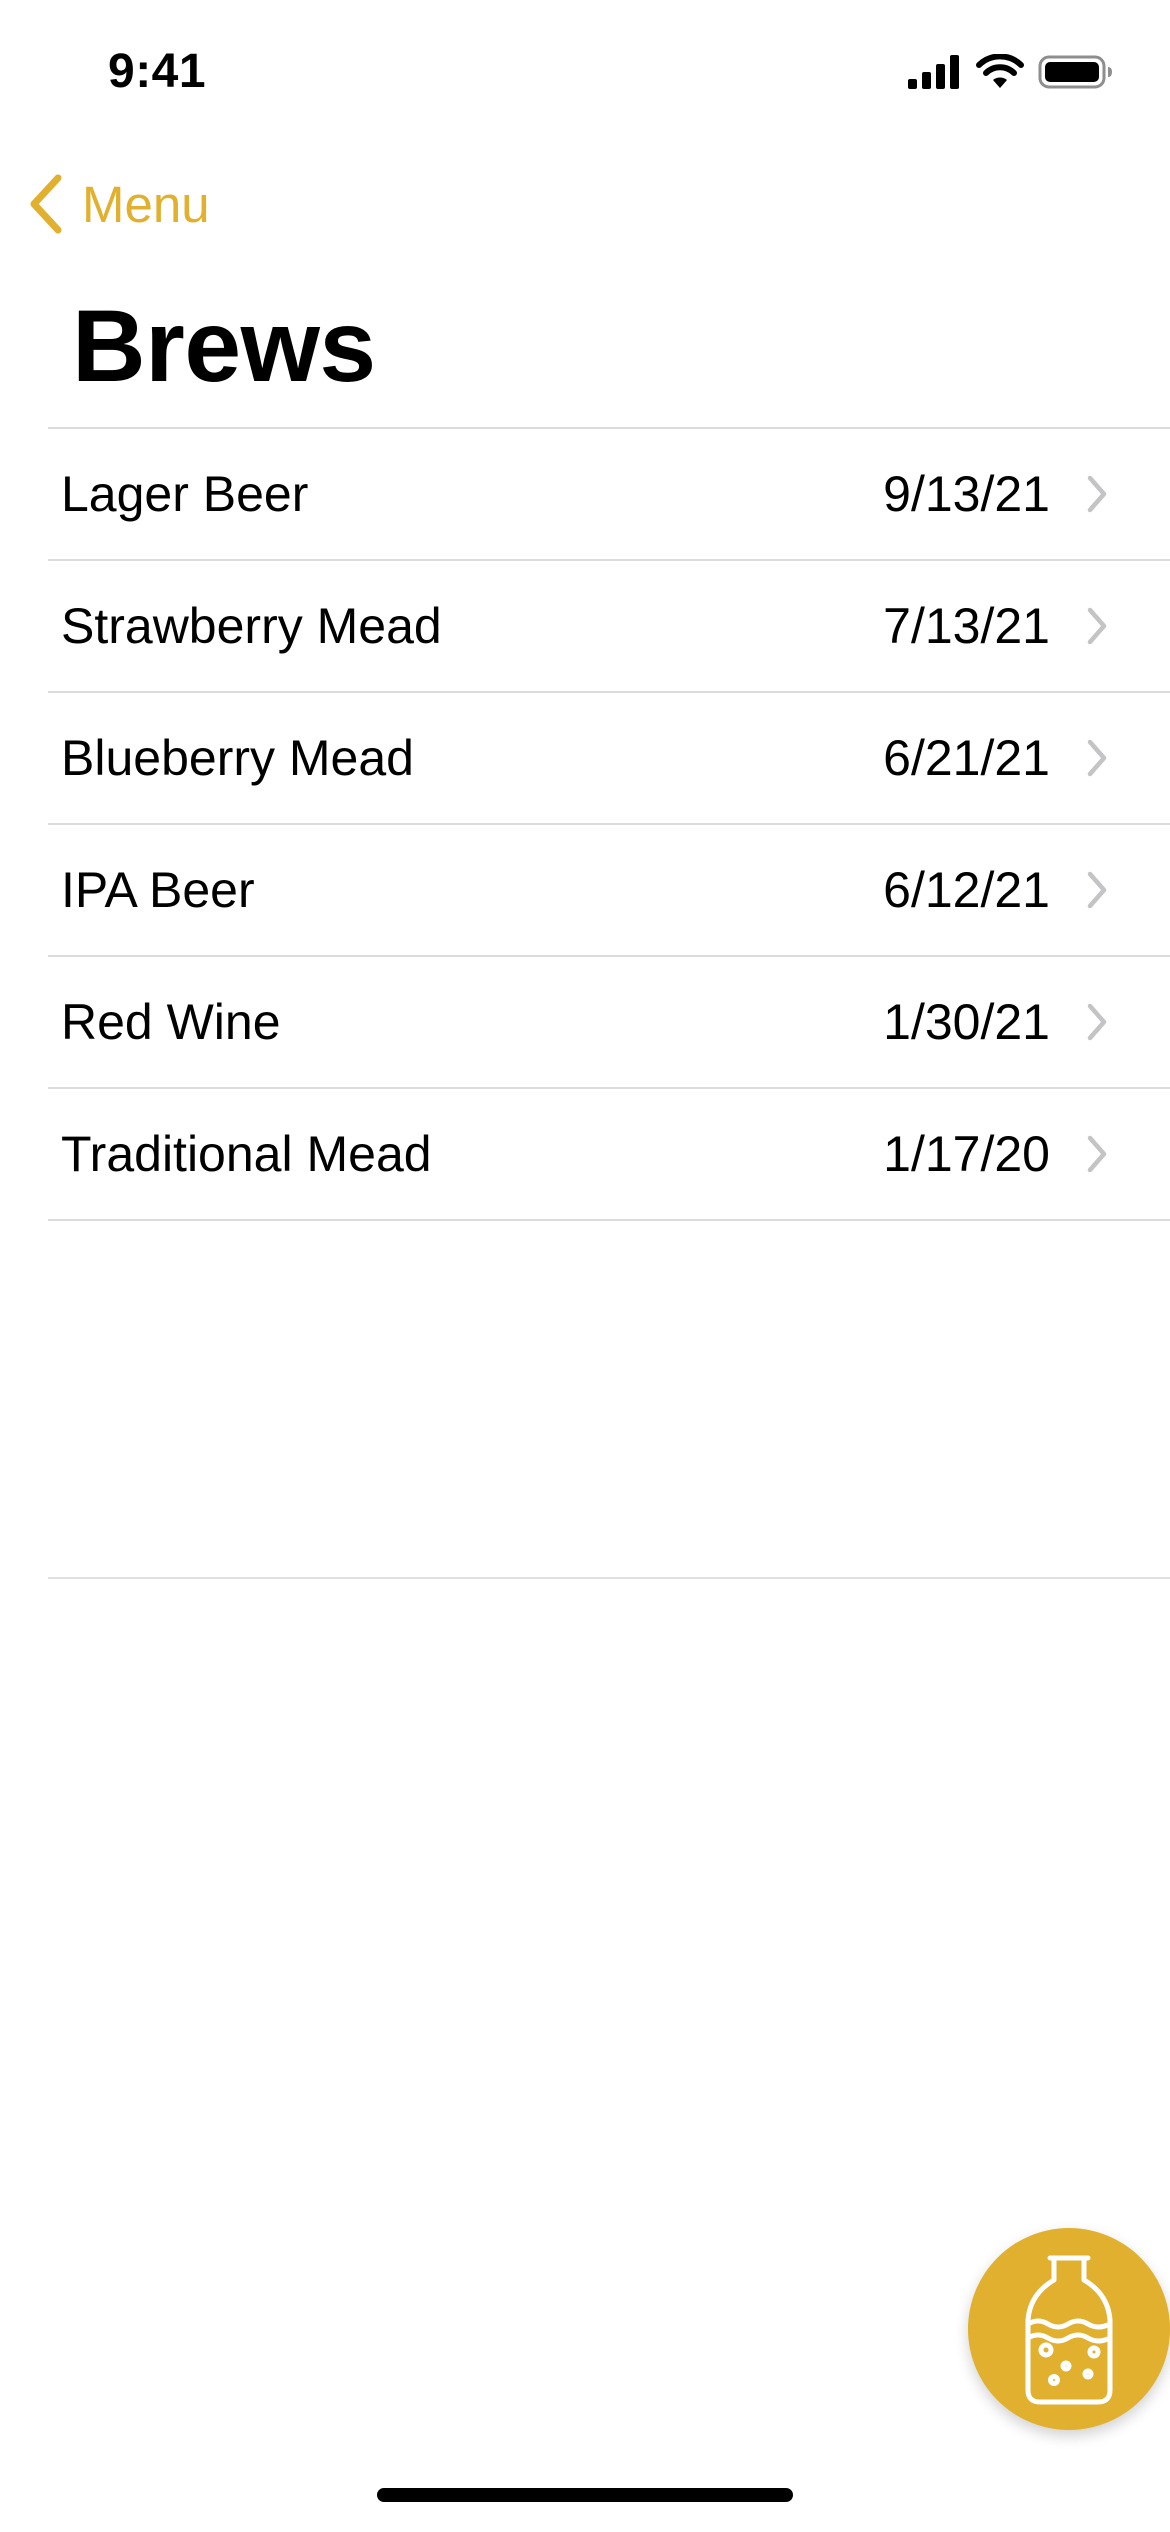 The width and height of the screenshot is (1170, 2532). I want to click on status-time: 9:41, so click(157, 71).